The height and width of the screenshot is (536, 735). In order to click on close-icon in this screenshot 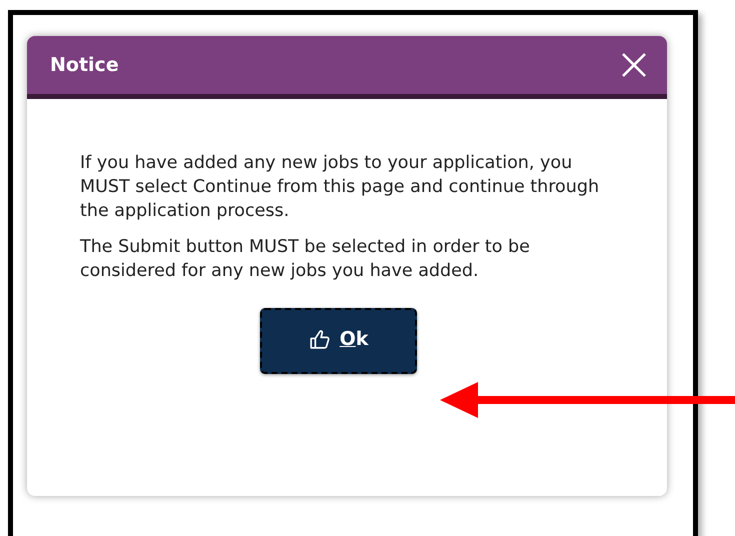, I will do `click(634, 65)`.